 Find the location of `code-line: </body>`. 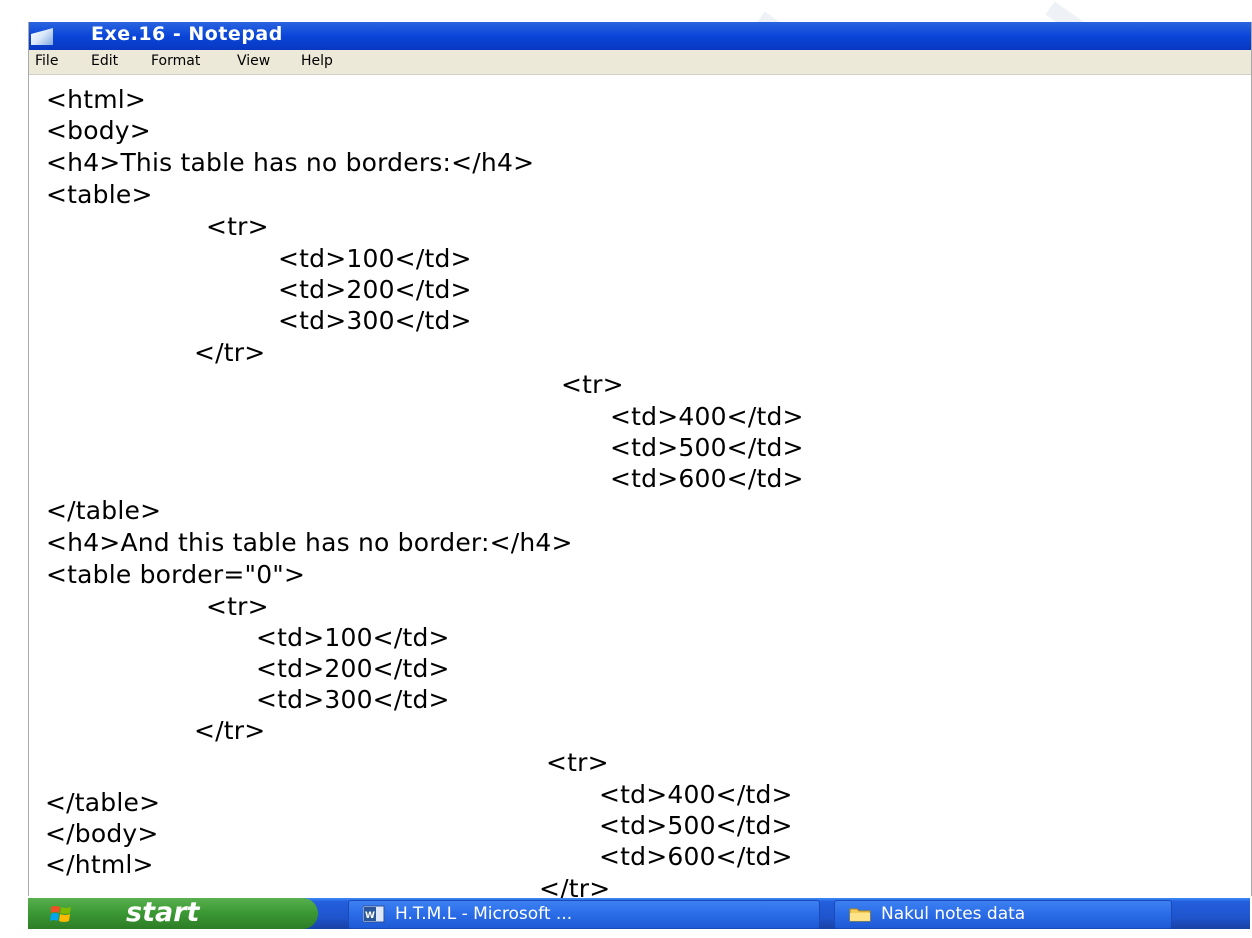

code-line: </body> is located at coordinates (102, 833).